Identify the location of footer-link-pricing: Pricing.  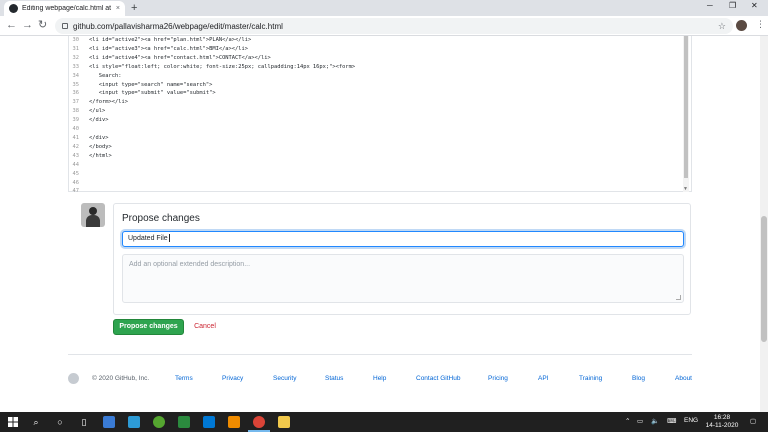
(498, 378).